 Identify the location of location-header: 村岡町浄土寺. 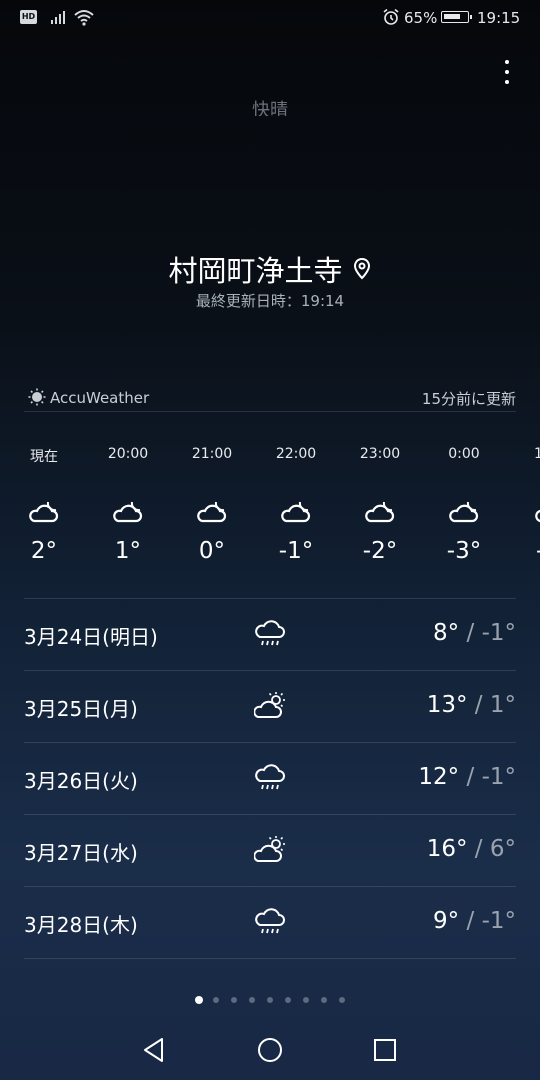
(270, 269).